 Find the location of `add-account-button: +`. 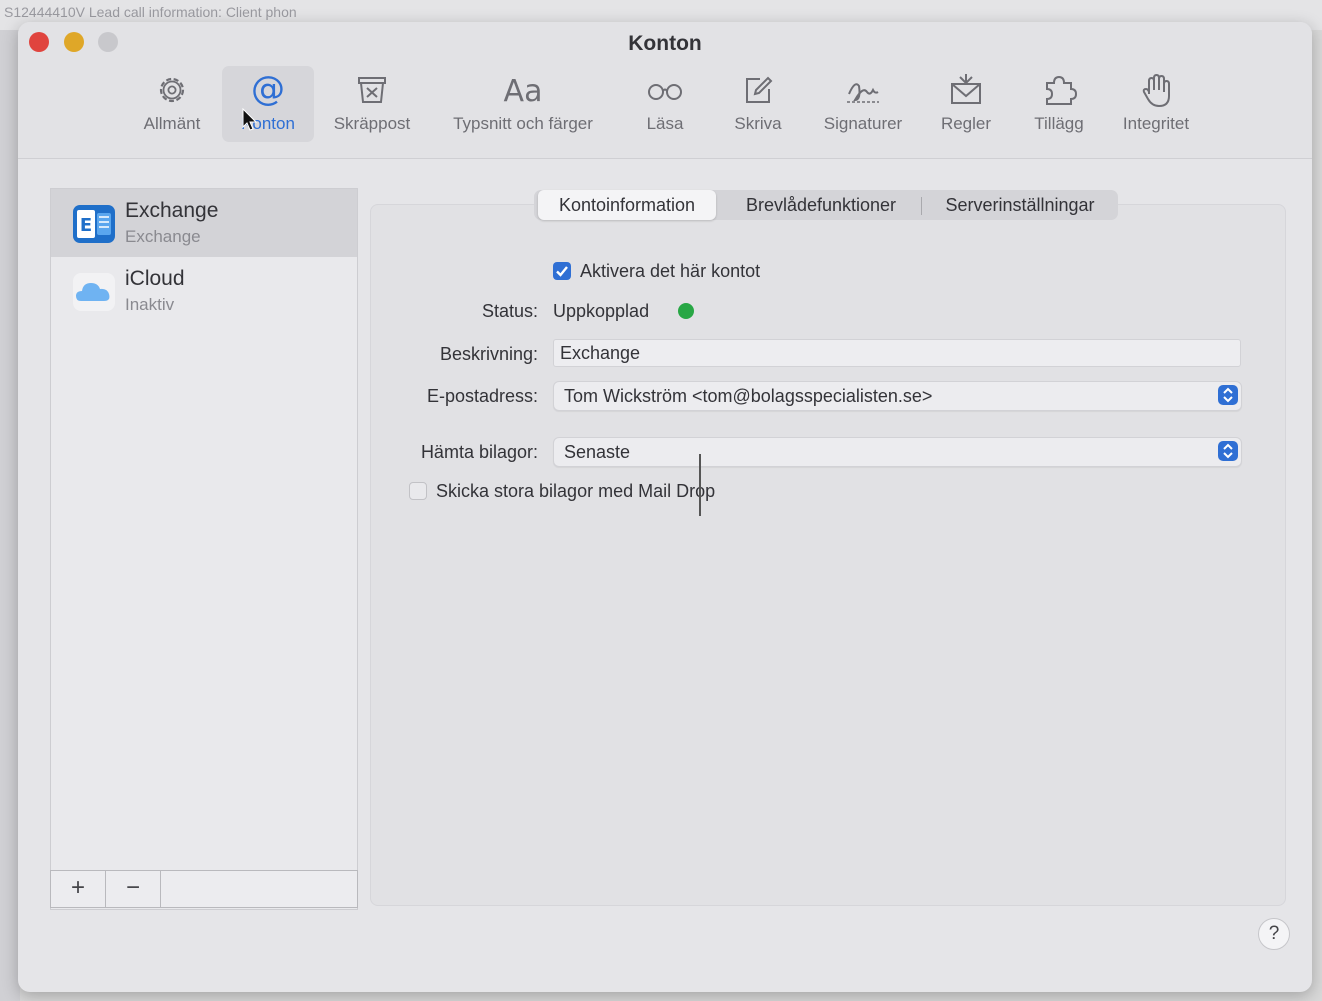

add-account-button: + is located at coordinates (78, 889).